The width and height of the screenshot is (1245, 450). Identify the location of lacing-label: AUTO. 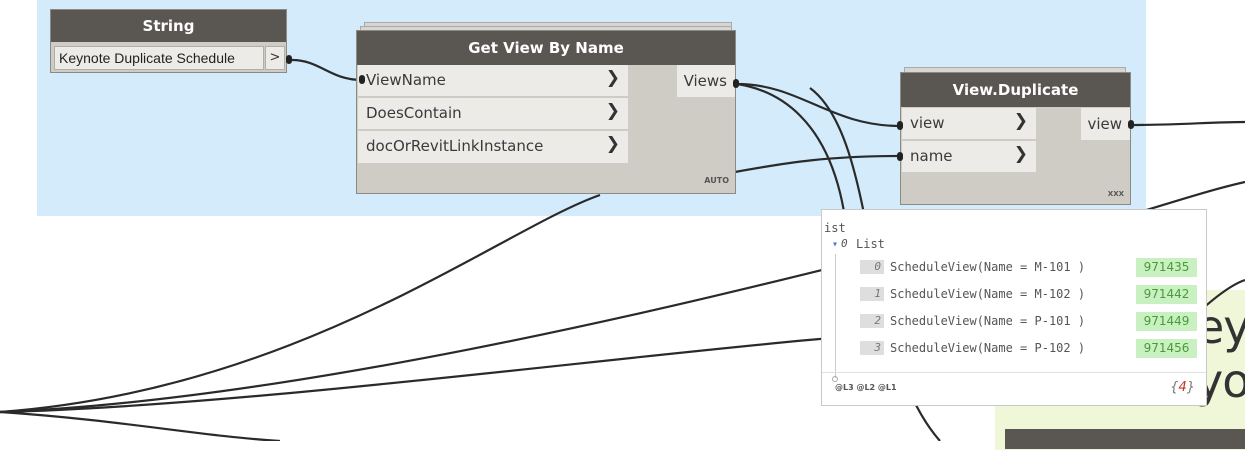
(716, 180).